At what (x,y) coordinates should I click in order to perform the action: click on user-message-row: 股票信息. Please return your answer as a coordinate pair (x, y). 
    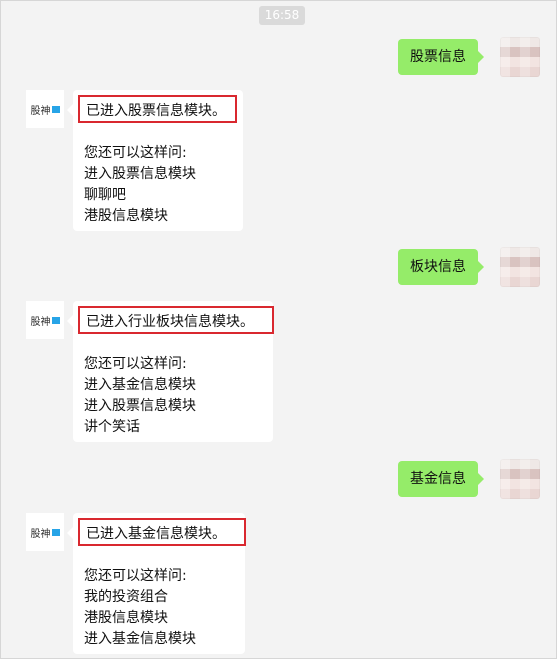
    Looking at the image, I should click on (390, 57).